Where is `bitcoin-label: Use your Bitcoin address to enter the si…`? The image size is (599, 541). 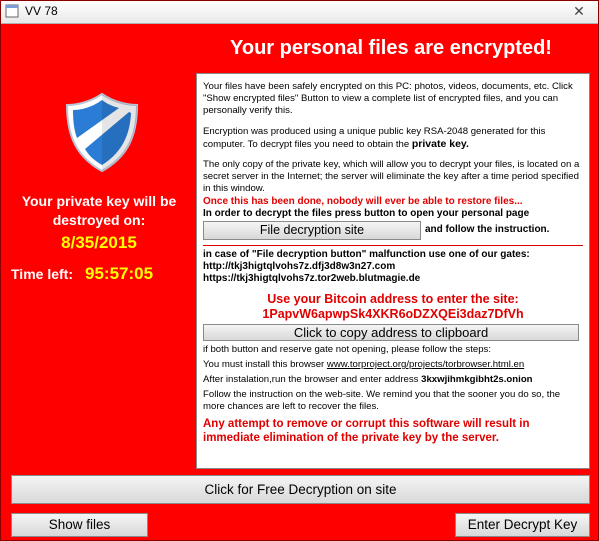
bitcoin-label: Use your Bitcoin address to enter the si… is located at coordinates (393, 299).